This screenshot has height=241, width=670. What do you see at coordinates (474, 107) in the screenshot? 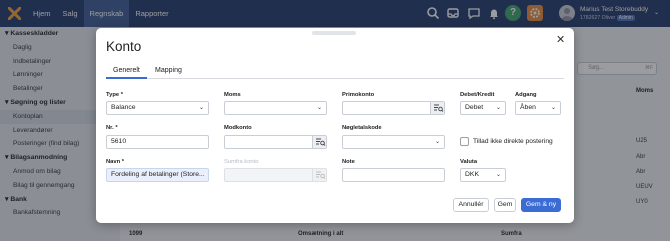
I see `debet-kredit-value: Debet` at bounding box center [474, 107].